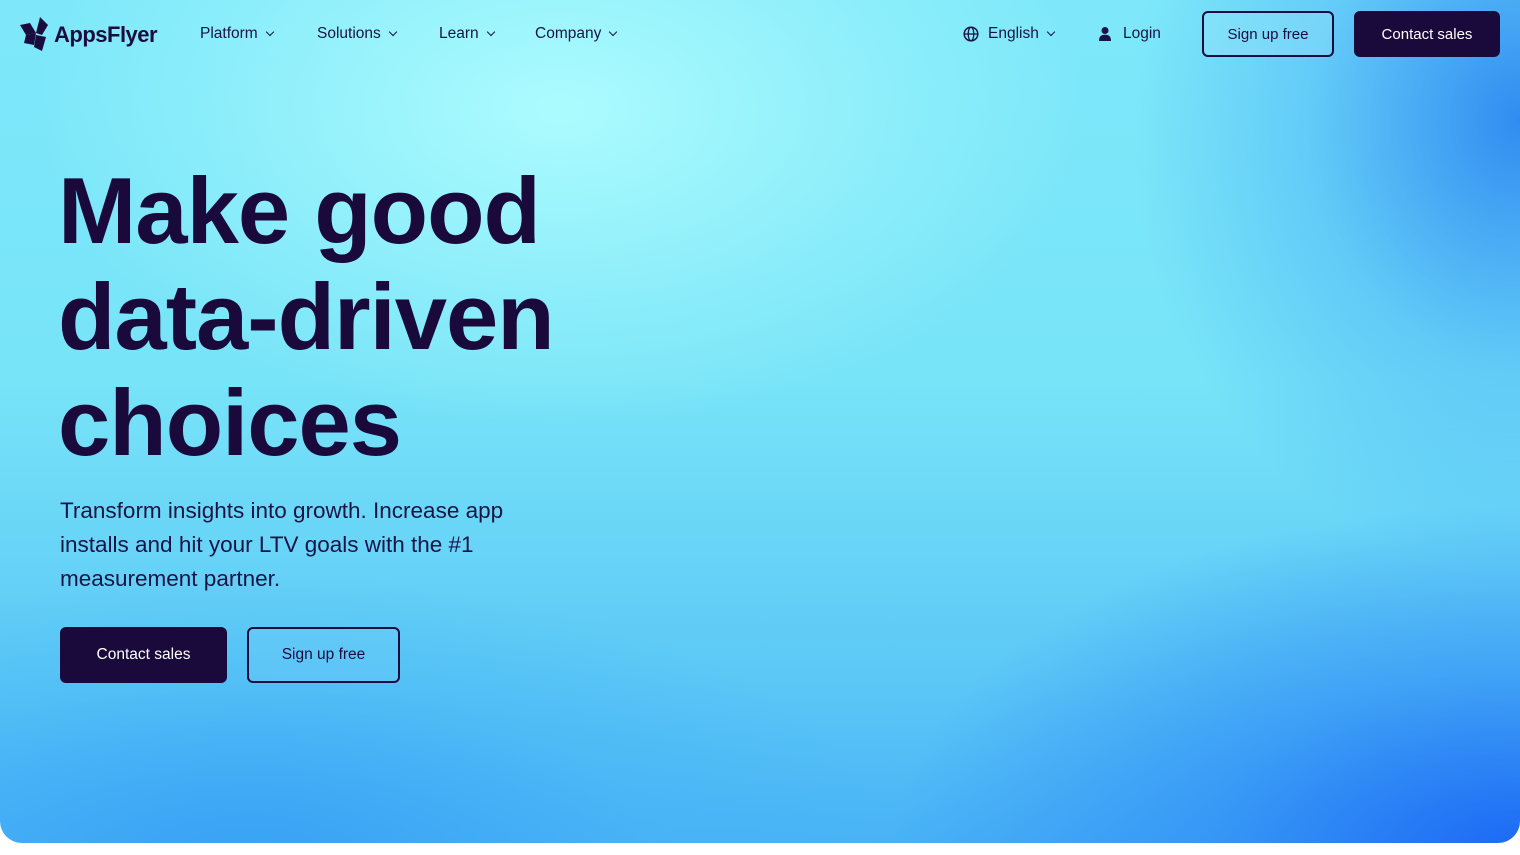 The image size is (1520, 855). I want to click on user-icon, so click(1105, 34).